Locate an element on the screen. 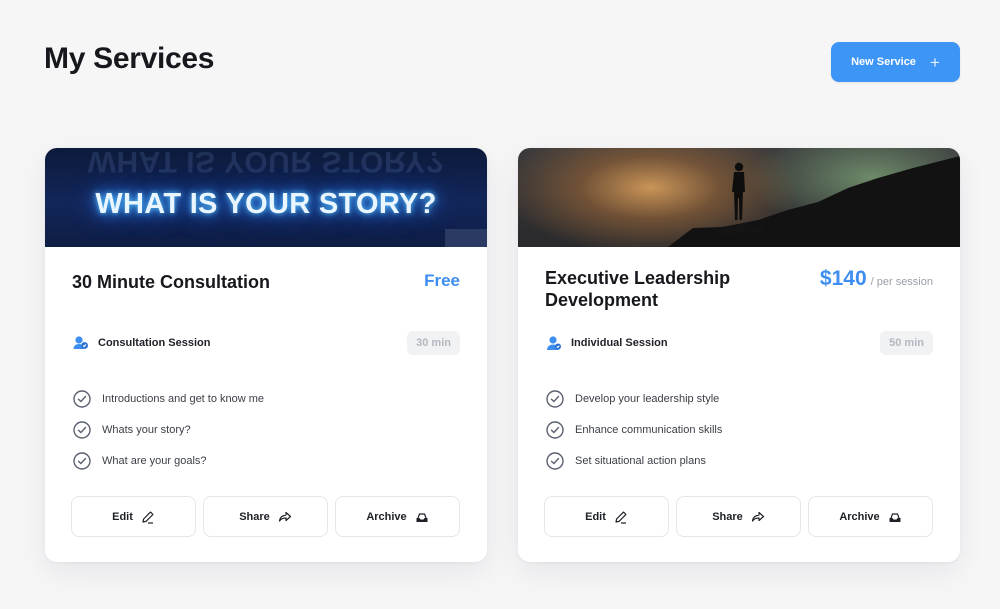 The height and width of the screenshot is (609, 1000). person-icon is located at coordinates (554, 343).